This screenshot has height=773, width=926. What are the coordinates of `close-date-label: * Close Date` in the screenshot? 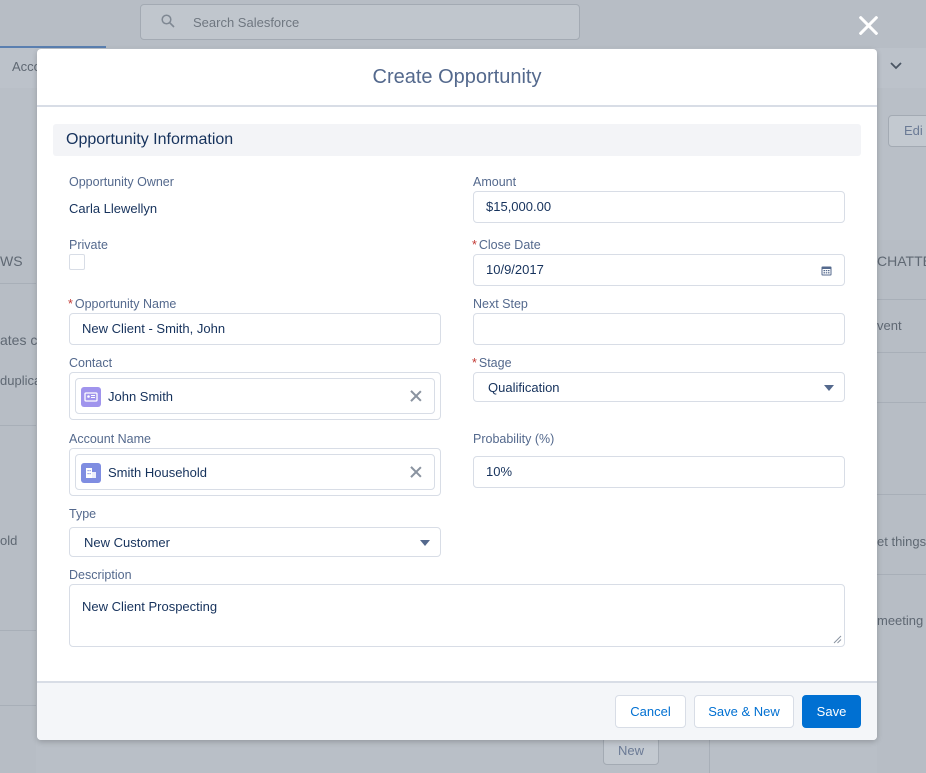 It's located at (506, 245).